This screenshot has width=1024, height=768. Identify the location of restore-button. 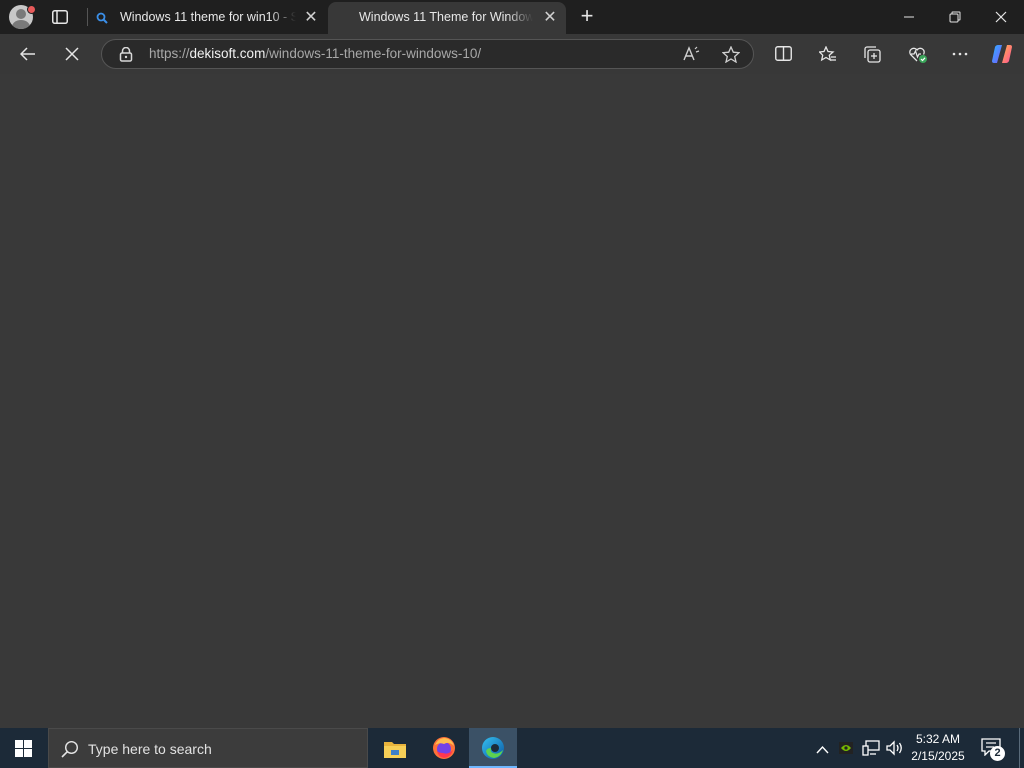
(955, 17).